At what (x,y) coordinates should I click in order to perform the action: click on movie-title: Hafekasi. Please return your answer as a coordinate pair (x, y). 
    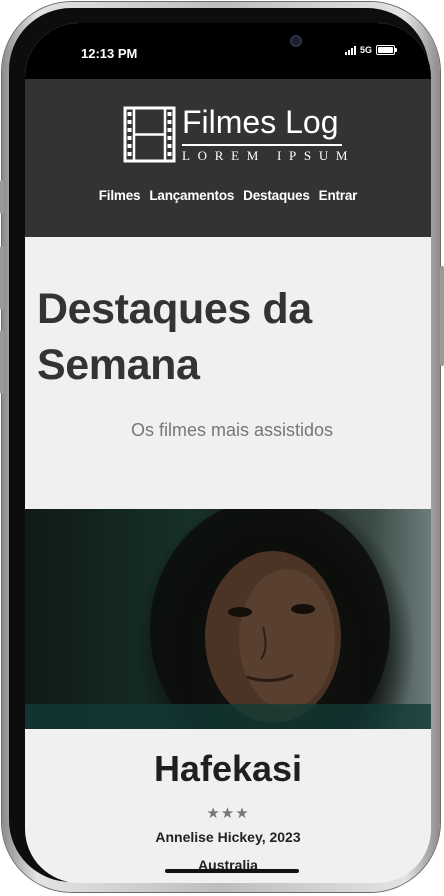
    Looking at the image, I should click on (228, 769).